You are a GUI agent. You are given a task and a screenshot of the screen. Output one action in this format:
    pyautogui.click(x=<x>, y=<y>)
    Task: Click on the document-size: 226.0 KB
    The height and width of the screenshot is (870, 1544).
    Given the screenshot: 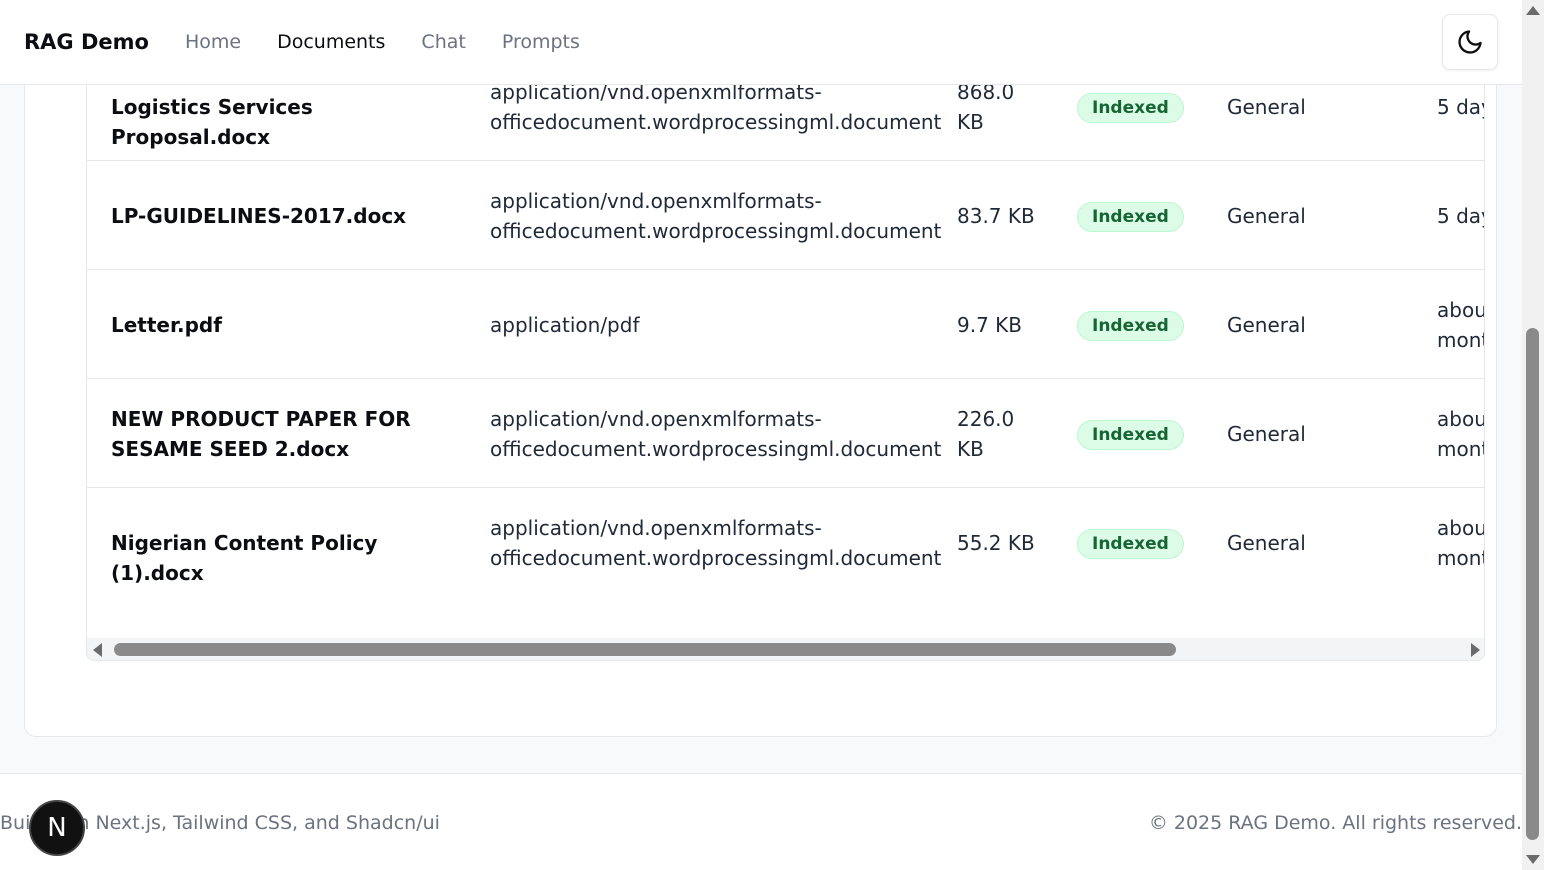 What is the action you would take?
    pyautogui.click(x=997, y=434)
    